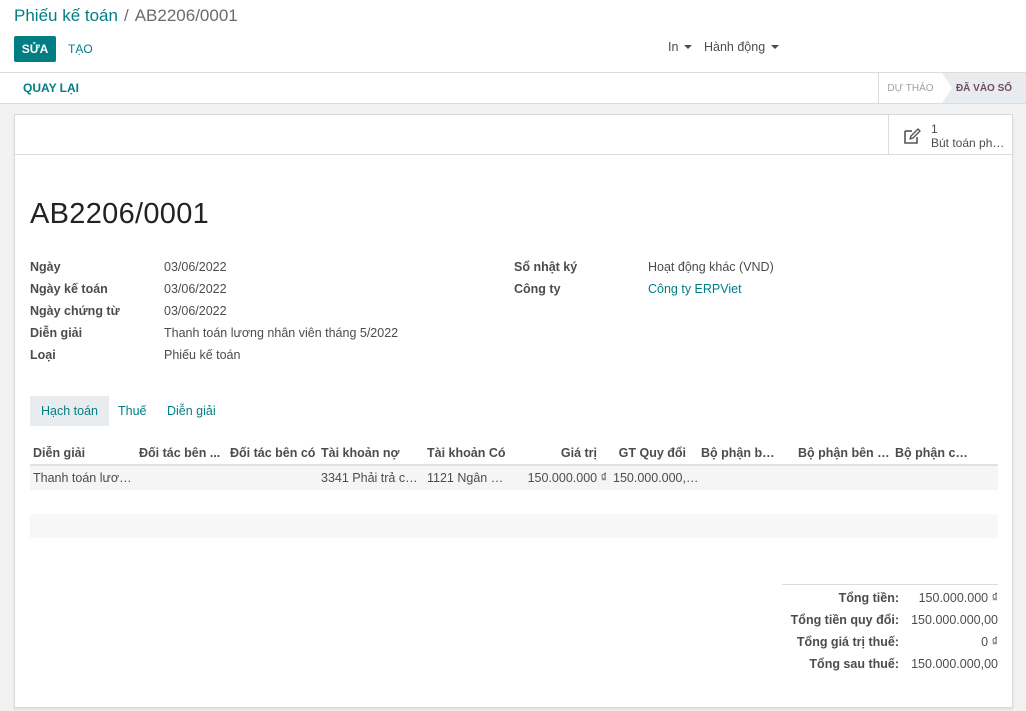  What do you see at coordinates (195, 311) in the screenshot?
I see `field-value-document-date: 03/06/2022` at bounding box center [195, 311].